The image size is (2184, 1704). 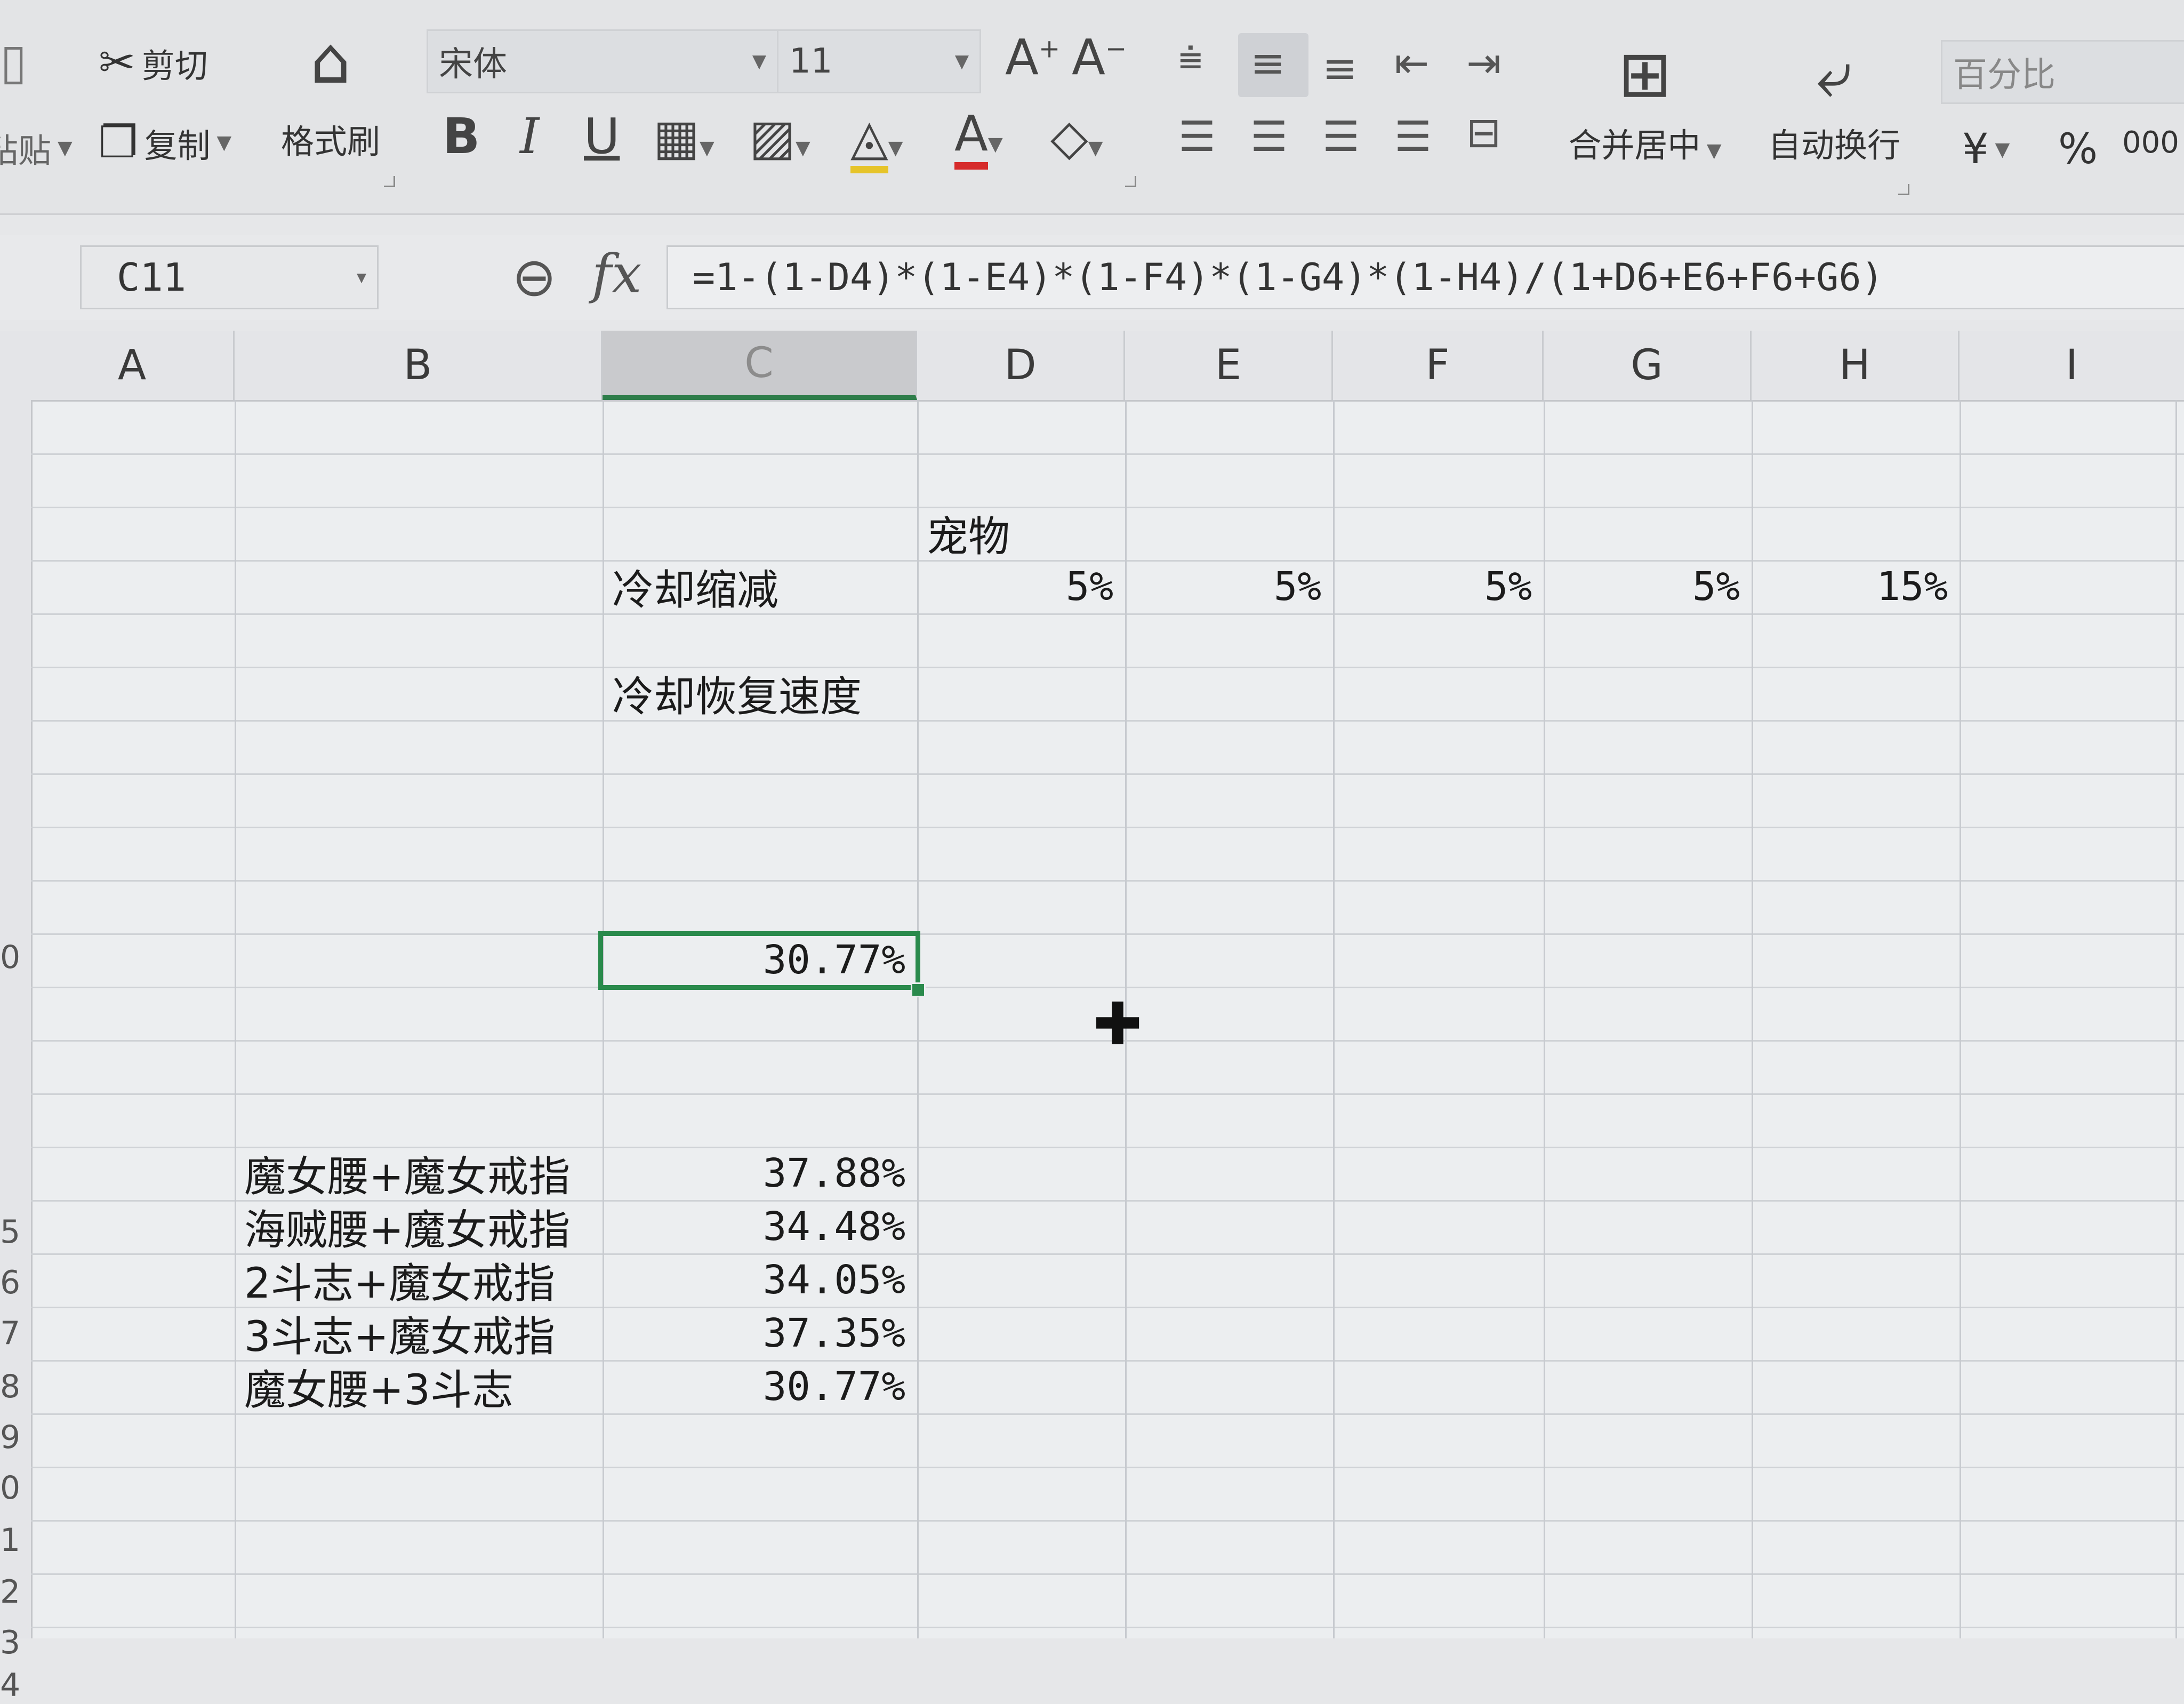 What do you see at coordinates (133, 365) in the screenshot?
I see `column-header-a: A` at bounding box center [133, 365].